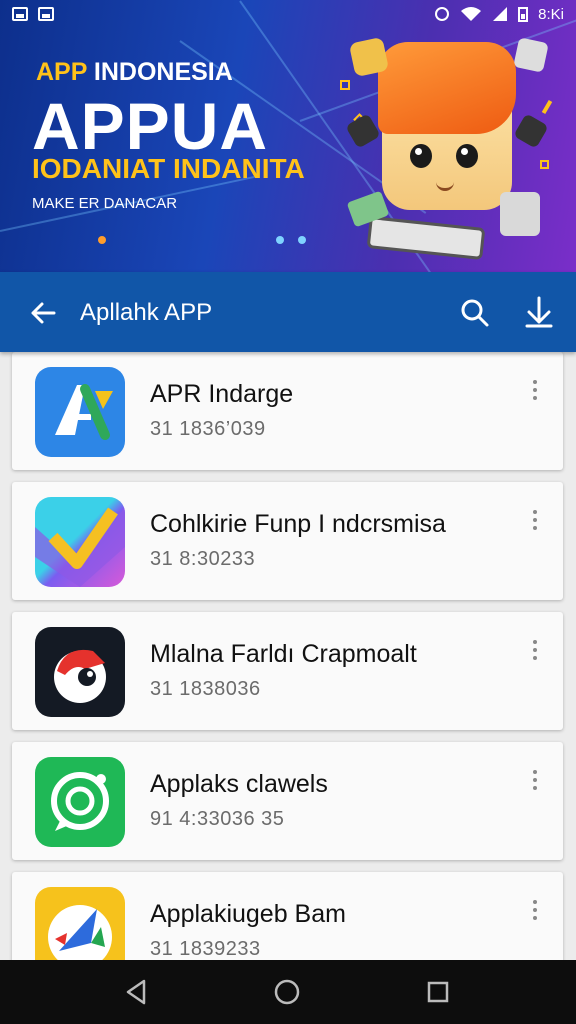  What do you see at coordinates (442, 14) in the screenshot?
I see `alarm-icon` at bounding box center [442, 14].